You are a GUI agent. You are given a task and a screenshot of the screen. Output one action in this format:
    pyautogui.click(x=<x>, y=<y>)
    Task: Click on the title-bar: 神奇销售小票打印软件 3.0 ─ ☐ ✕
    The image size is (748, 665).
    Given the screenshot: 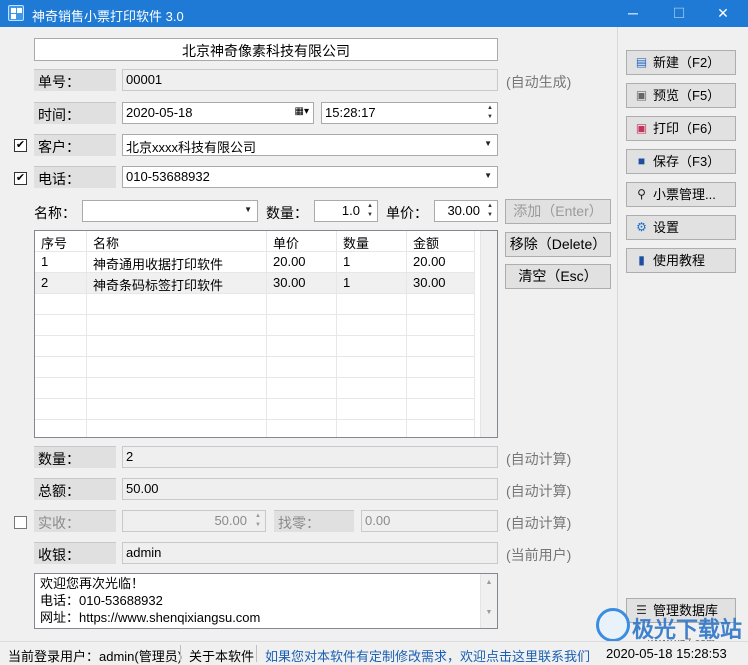 What is the action you would take?
    pyautogui.click(x=374, y=13)
    